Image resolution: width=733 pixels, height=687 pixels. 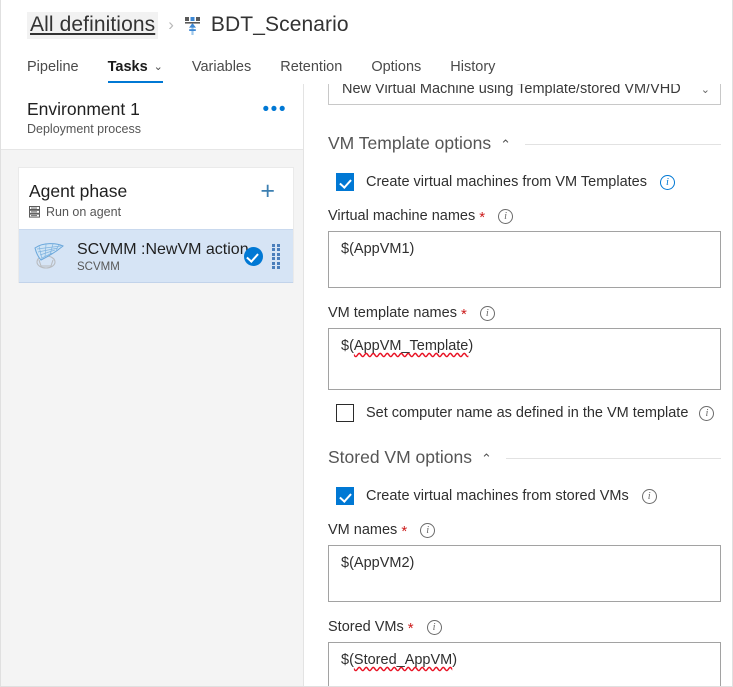 I want to click on environment-more-icon: •••, so click(x=275, y=108).